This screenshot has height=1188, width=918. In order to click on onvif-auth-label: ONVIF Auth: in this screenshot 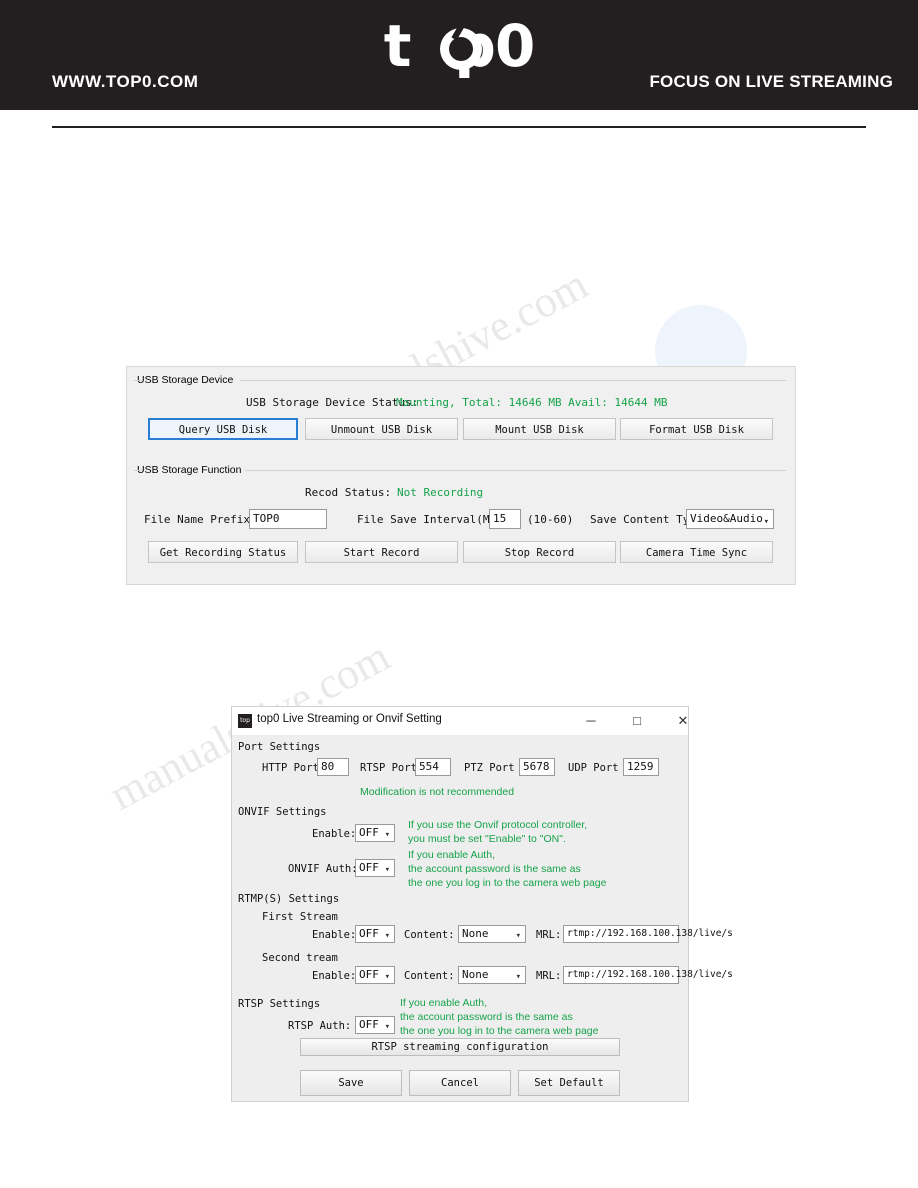, I will do `click(323, 869)`.